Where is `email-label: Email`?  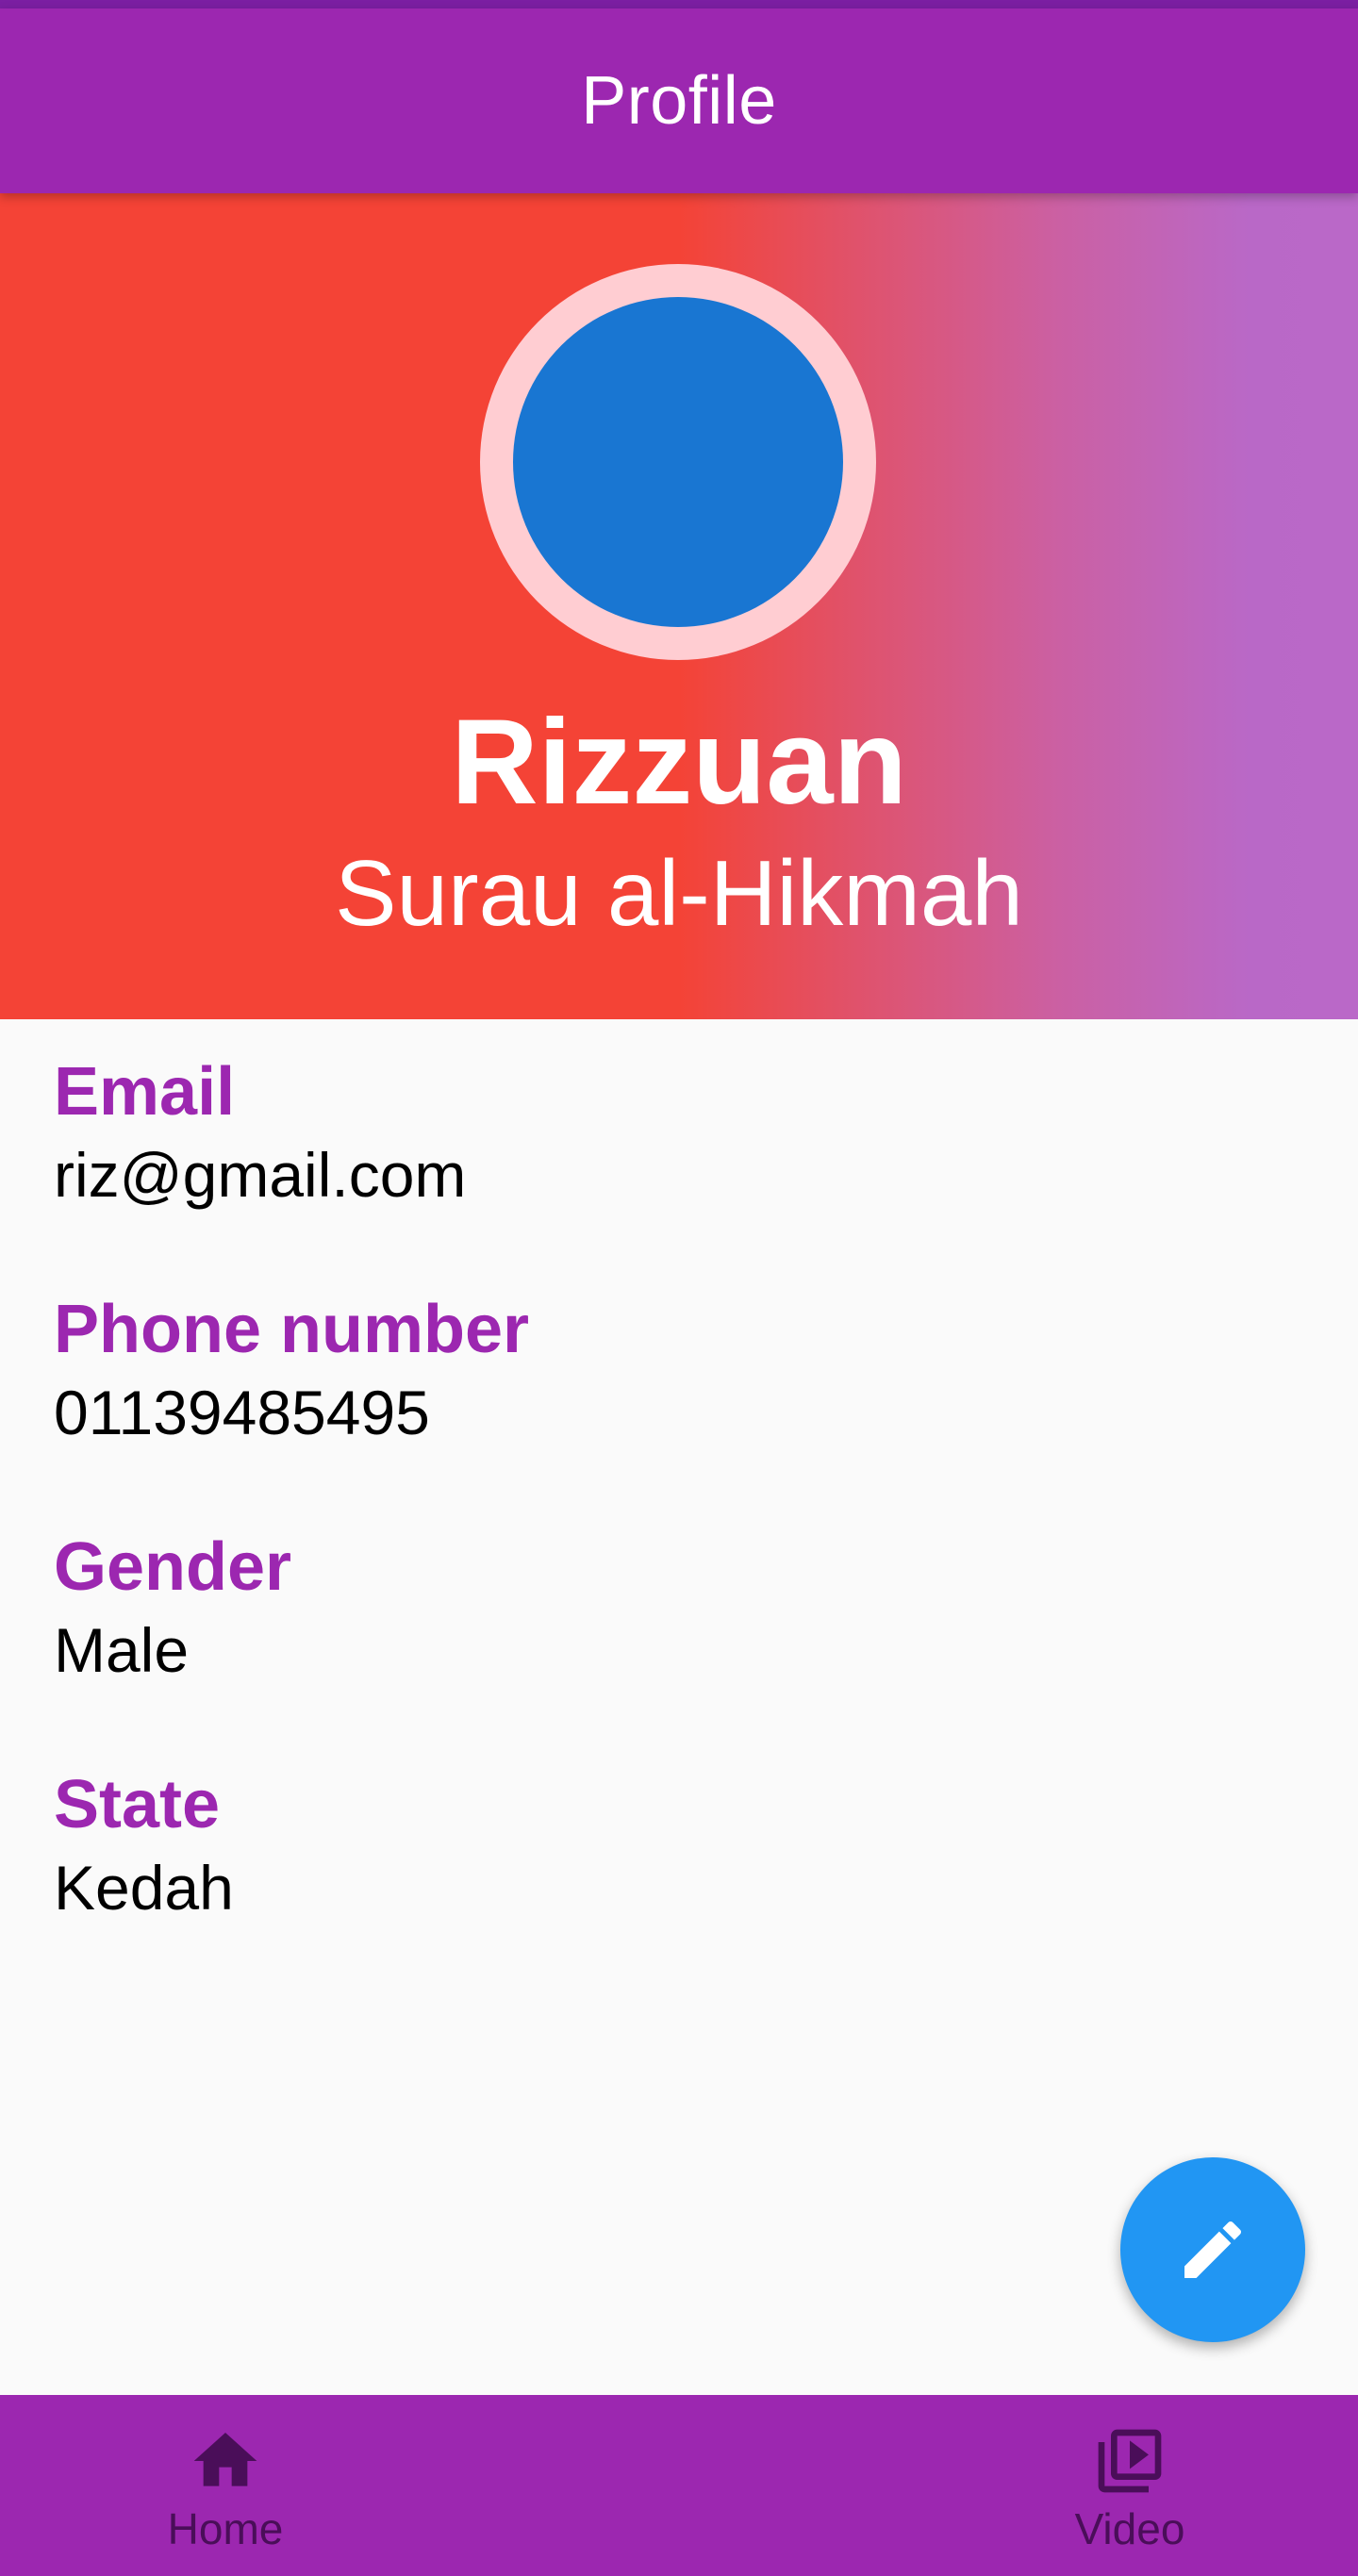 email-label: Email is located at coordinates (145, 1092).